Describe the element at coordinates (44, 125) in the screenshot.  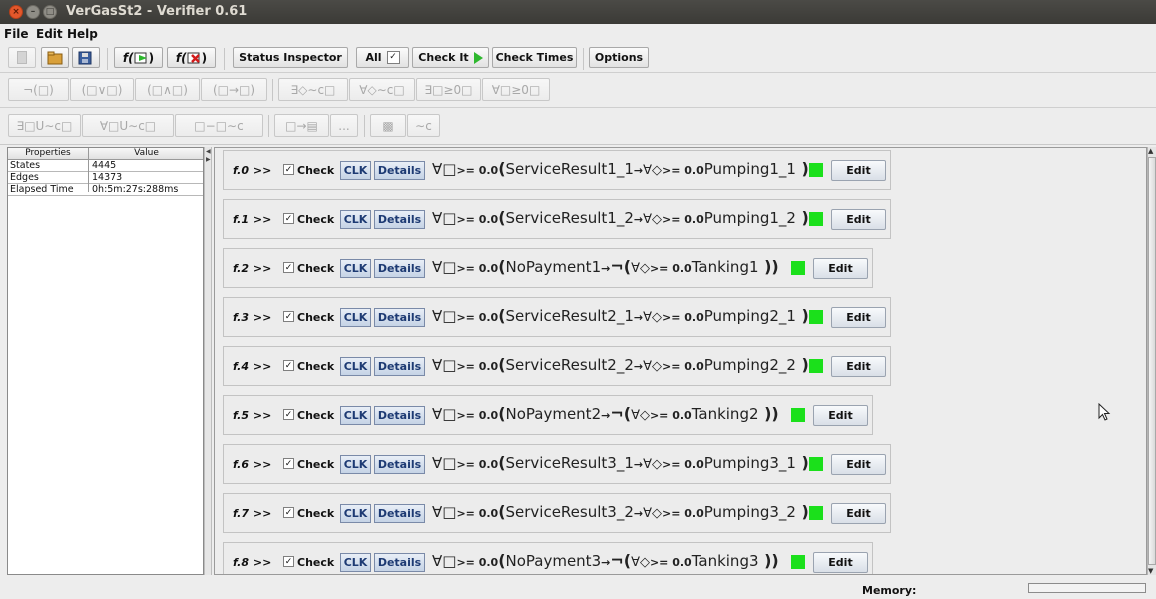
I see `op-exists-until-button: ∃□U∼c□` at that location.